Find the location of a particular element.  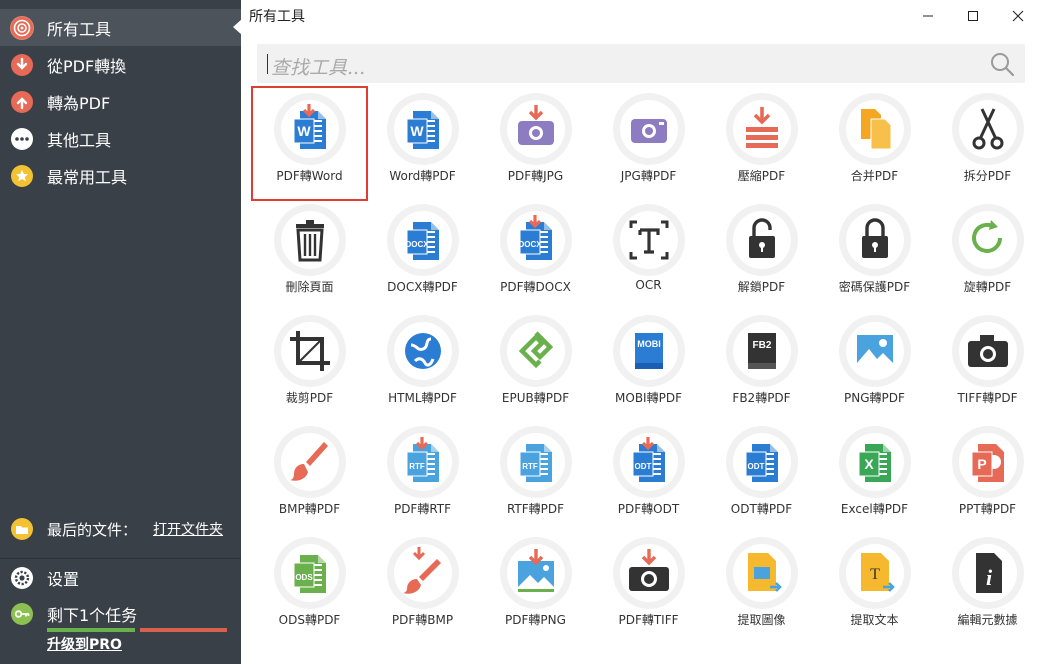

tool-extract-image: 提取圖像 is located at coordinates (761, 587).